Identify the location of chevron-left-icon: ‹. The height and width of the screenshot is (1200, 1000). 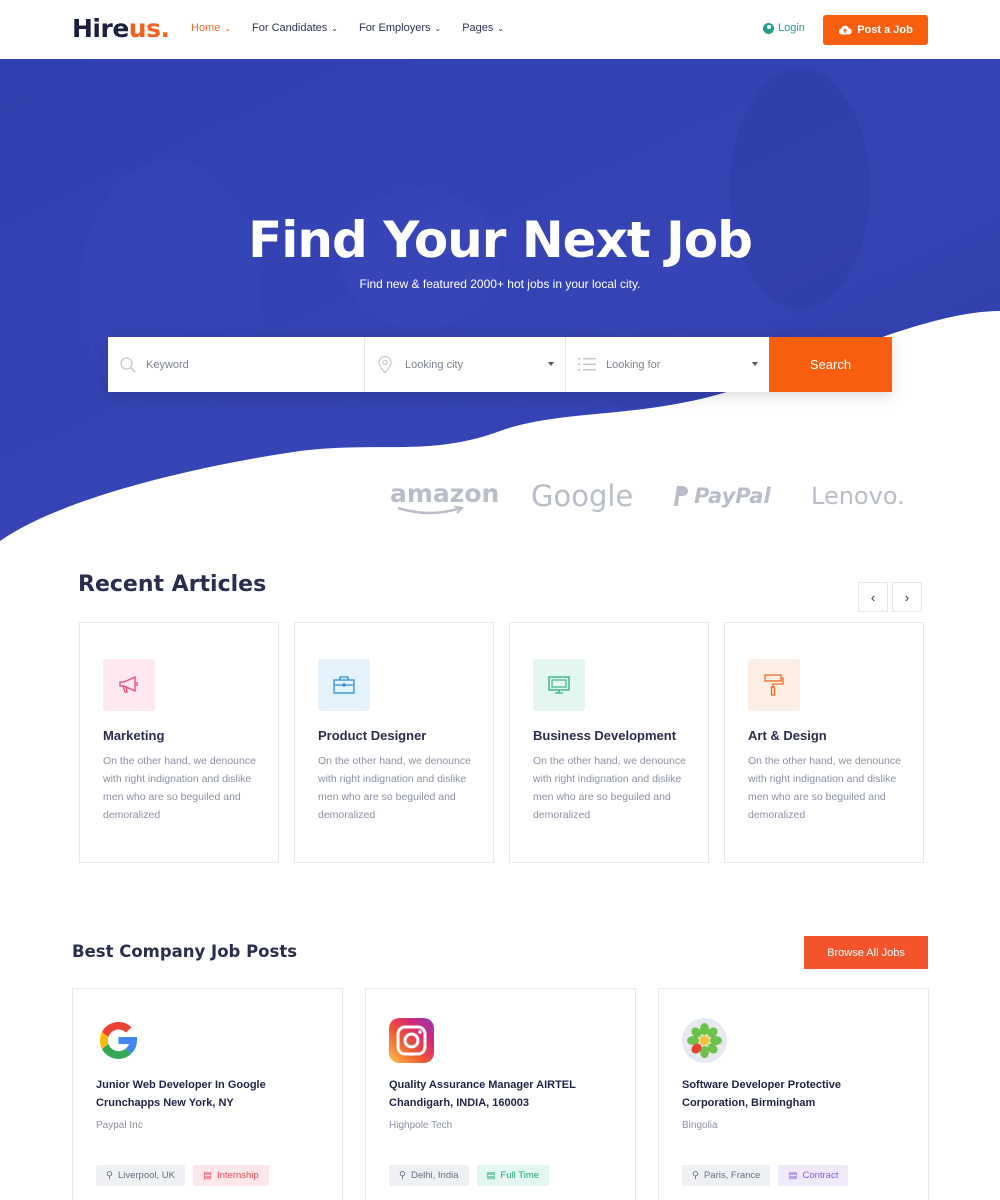
(873, 597).